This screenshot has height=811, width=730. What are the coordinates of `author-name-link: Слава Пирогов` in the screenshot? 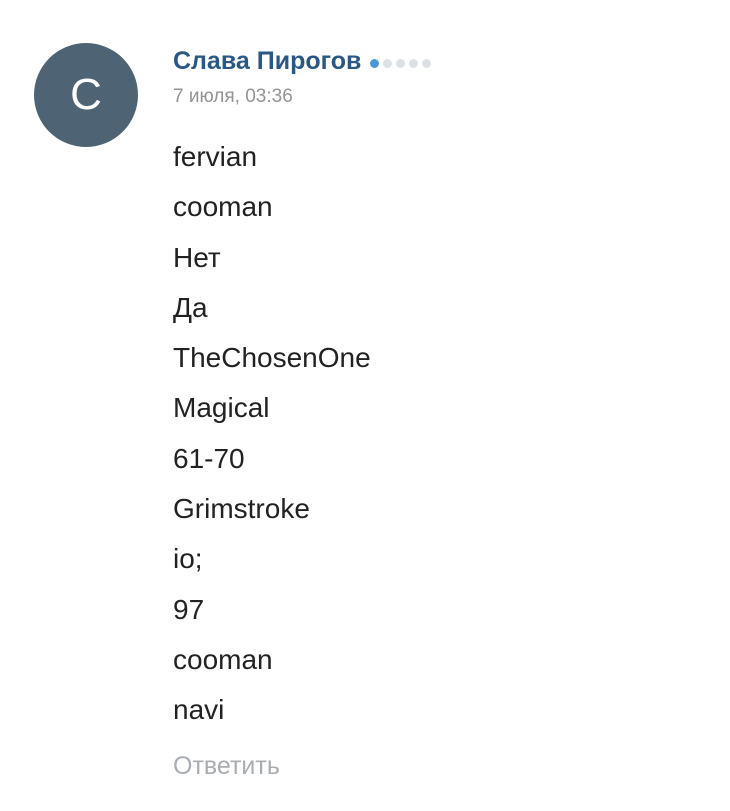 It's located at (267, 61).